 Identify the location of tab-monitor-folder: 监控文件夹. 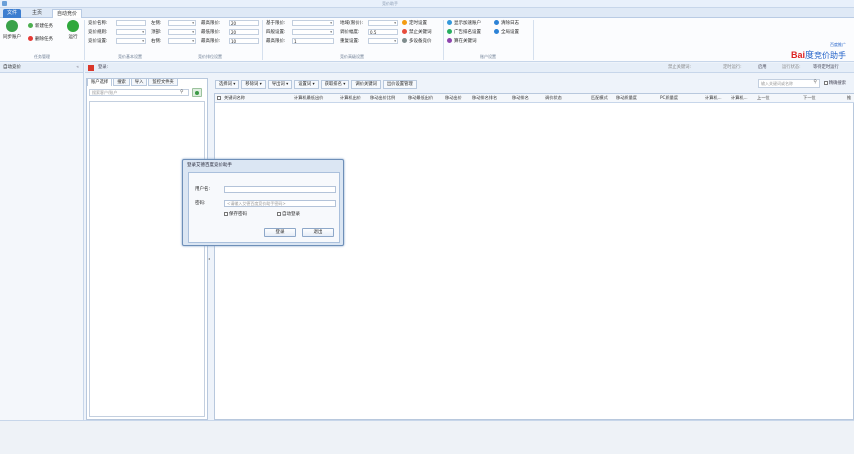
(163, 82).